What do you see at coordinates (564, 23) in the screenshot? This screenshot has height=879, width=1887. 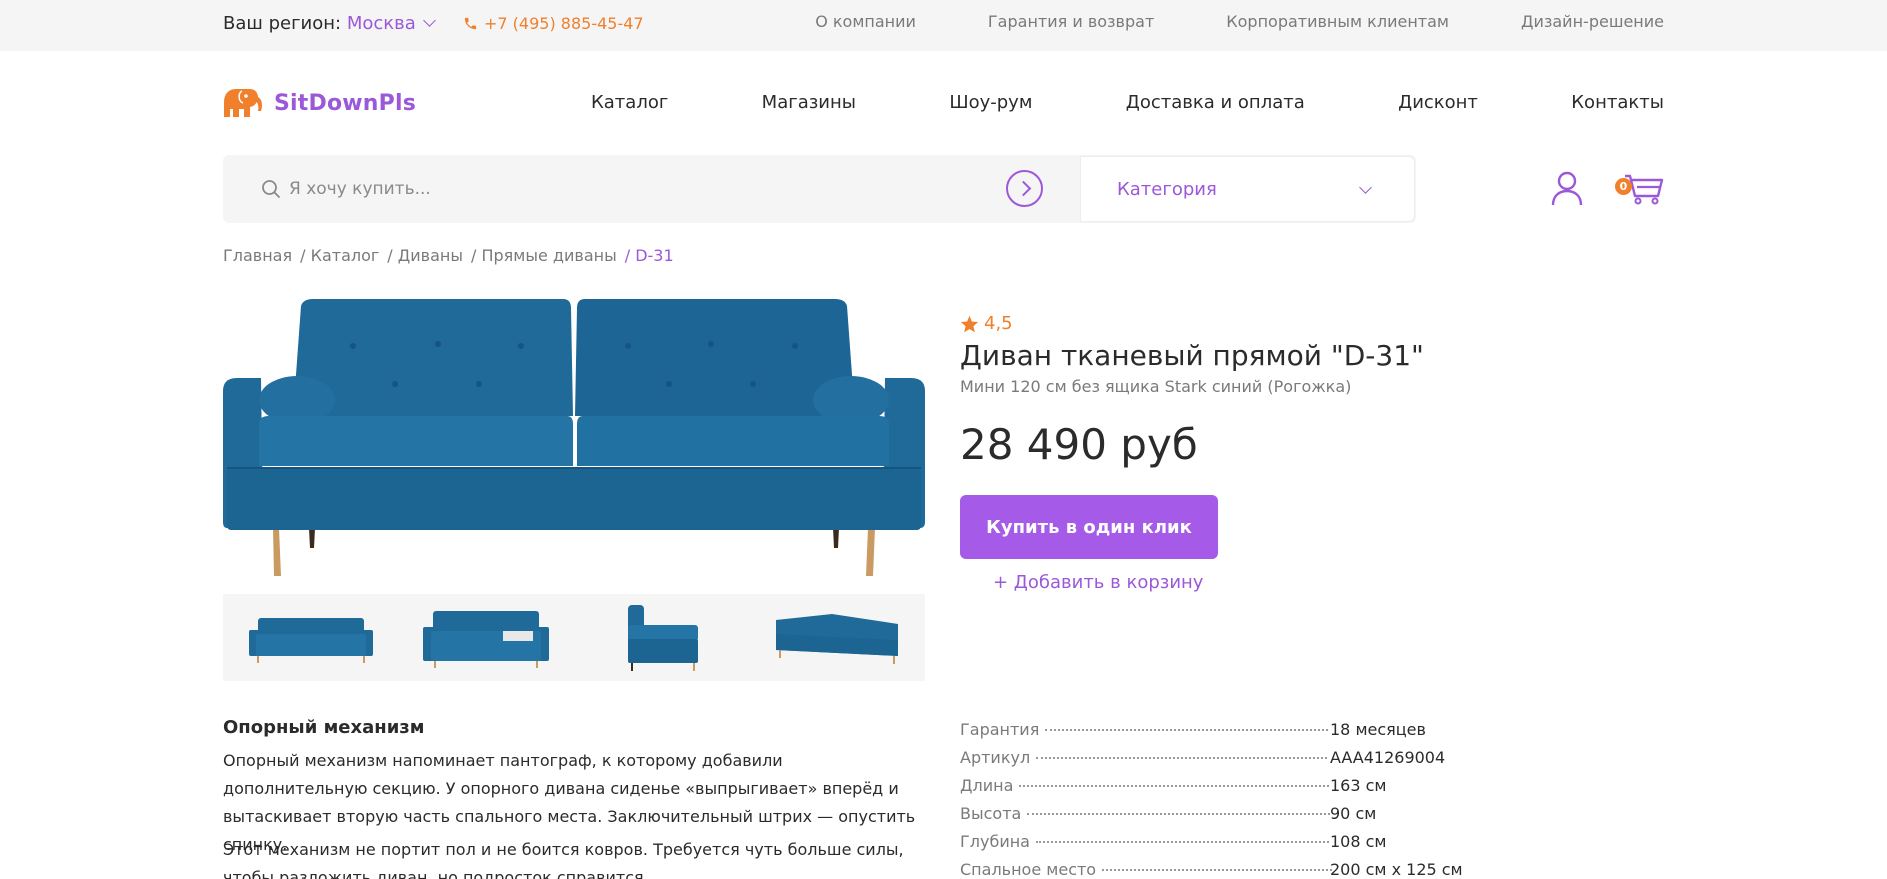 I see `phone-number: +7 (495) 885-45-47` at bounding box center [564, 23].